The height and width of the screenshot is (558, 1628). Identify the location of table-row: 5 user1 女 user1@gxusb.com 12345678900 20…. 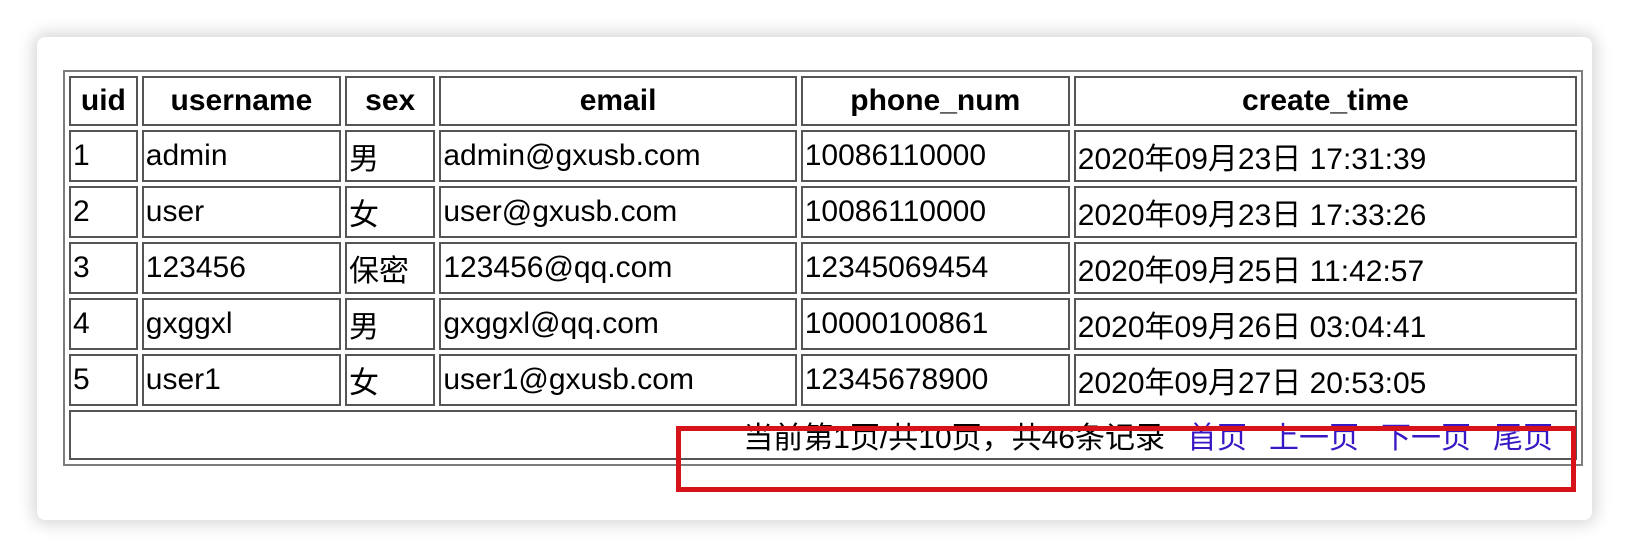
(823, 380).